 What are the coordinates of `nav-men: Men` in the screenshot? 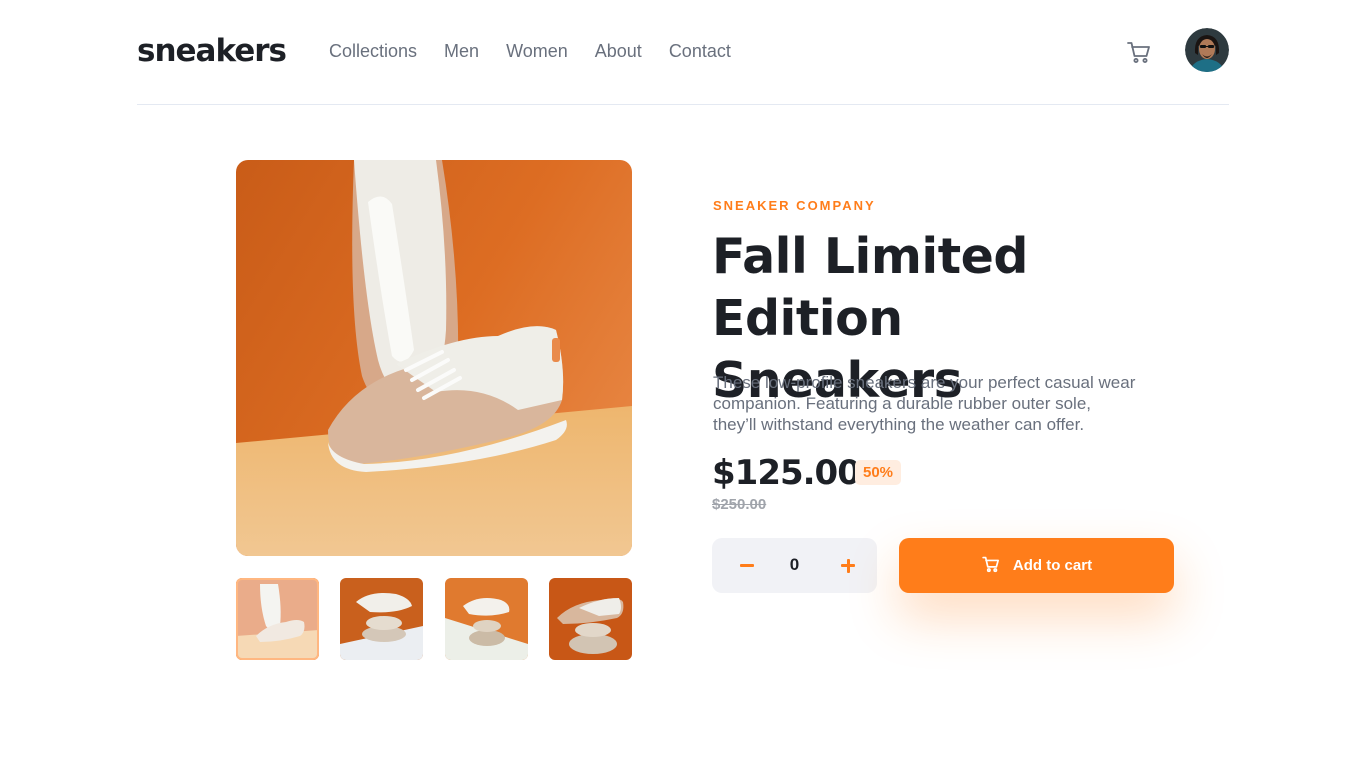 It's located at (461, 51).